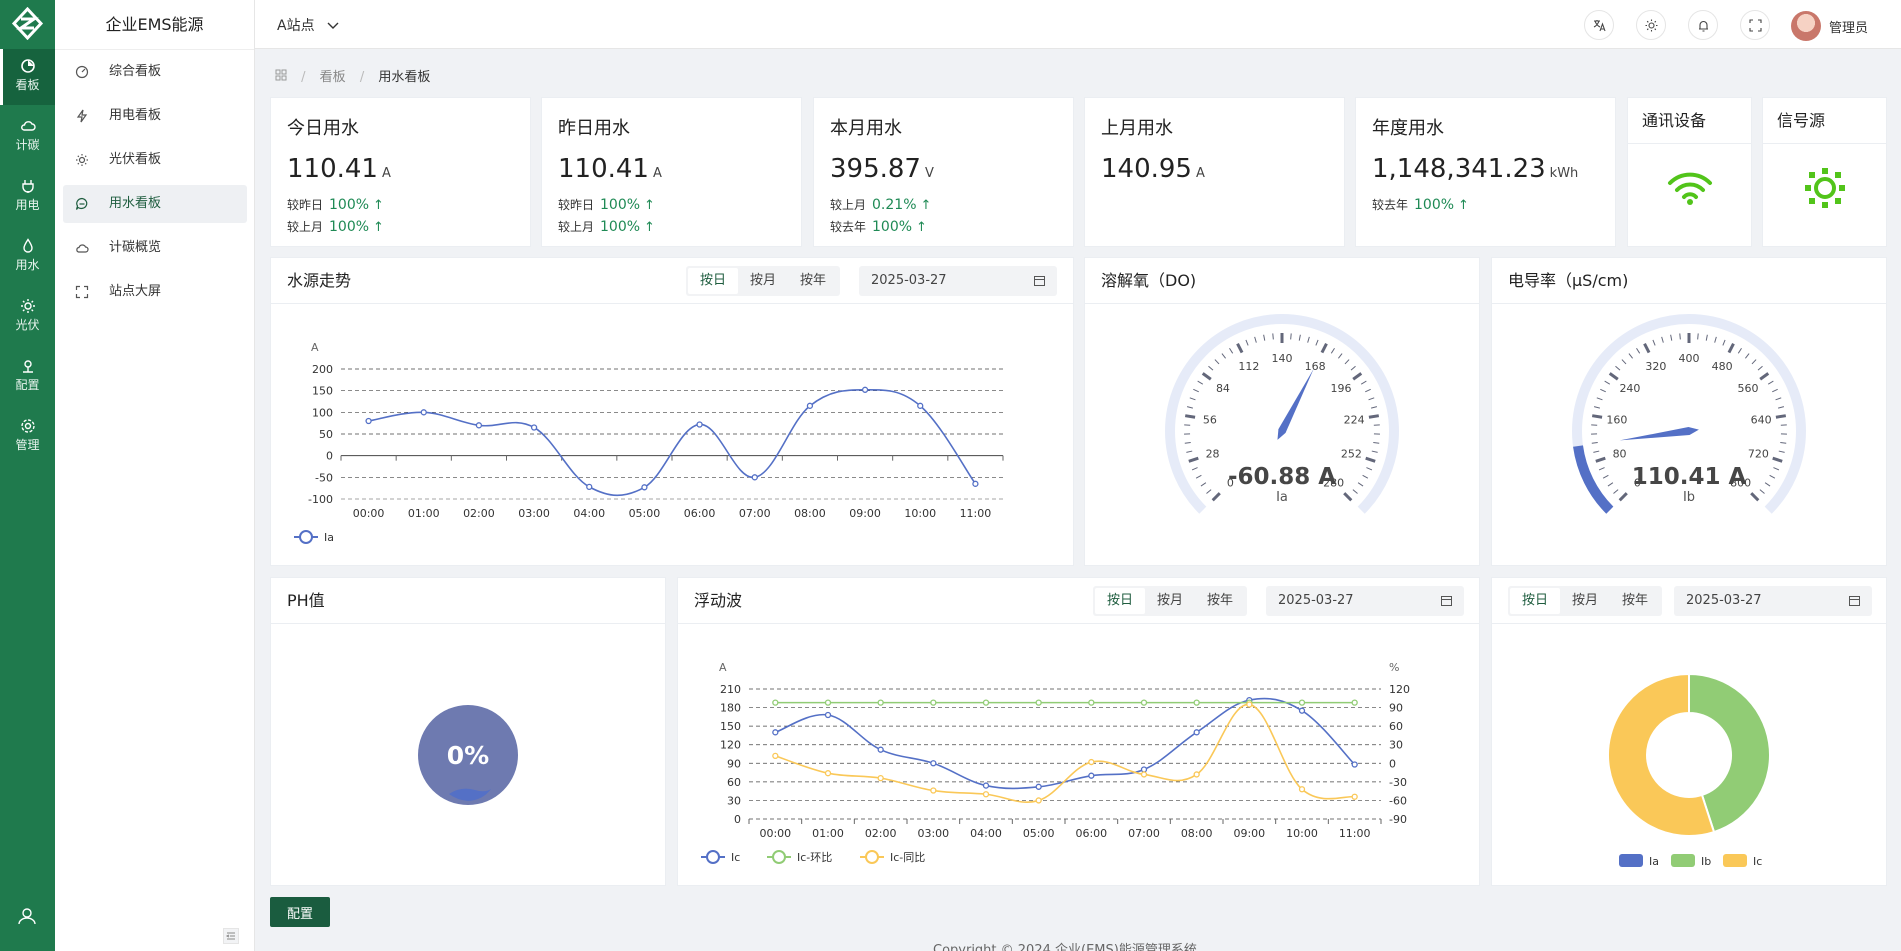 Image resolution: width=1901 pixels, height=951 pixels. I want to click on rail-item-electric: 用电, so click(27, 197).